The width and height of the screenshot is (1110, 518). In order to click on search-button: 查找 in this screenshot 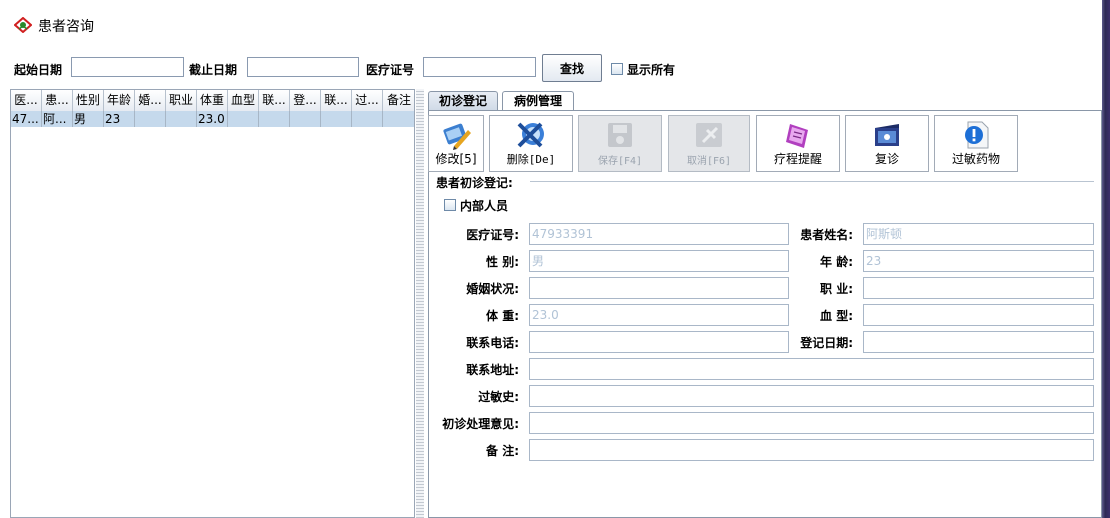, I will do `click(572, 68)`.